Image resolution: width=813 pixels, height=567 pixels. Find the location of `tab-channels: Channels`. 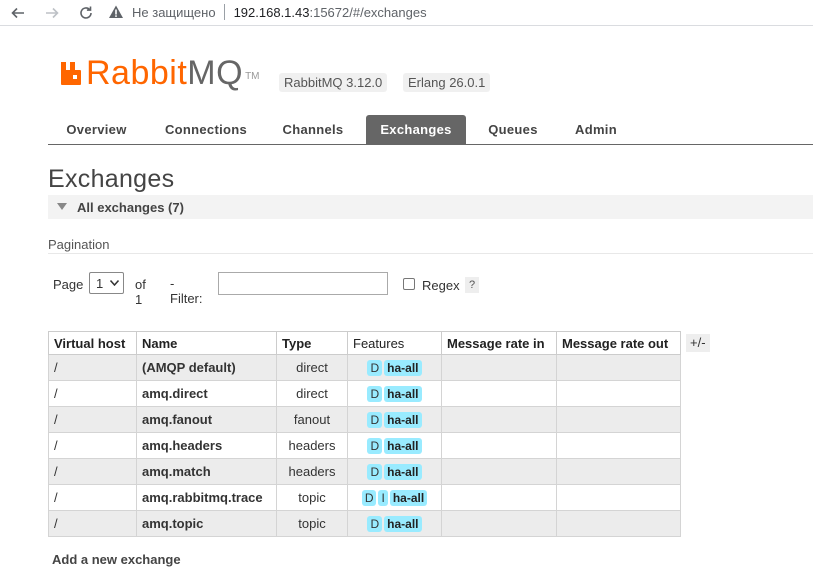

tab-channels: Channels is located at coordinates (313, 129).